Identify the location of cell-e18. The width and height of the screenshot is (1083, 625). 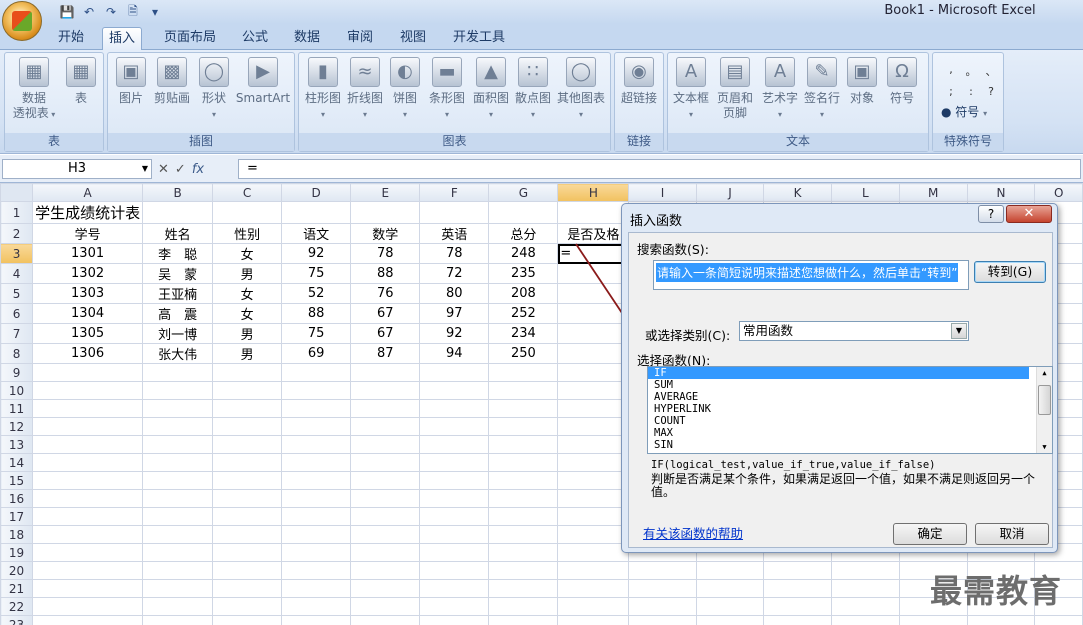
(385, 534).